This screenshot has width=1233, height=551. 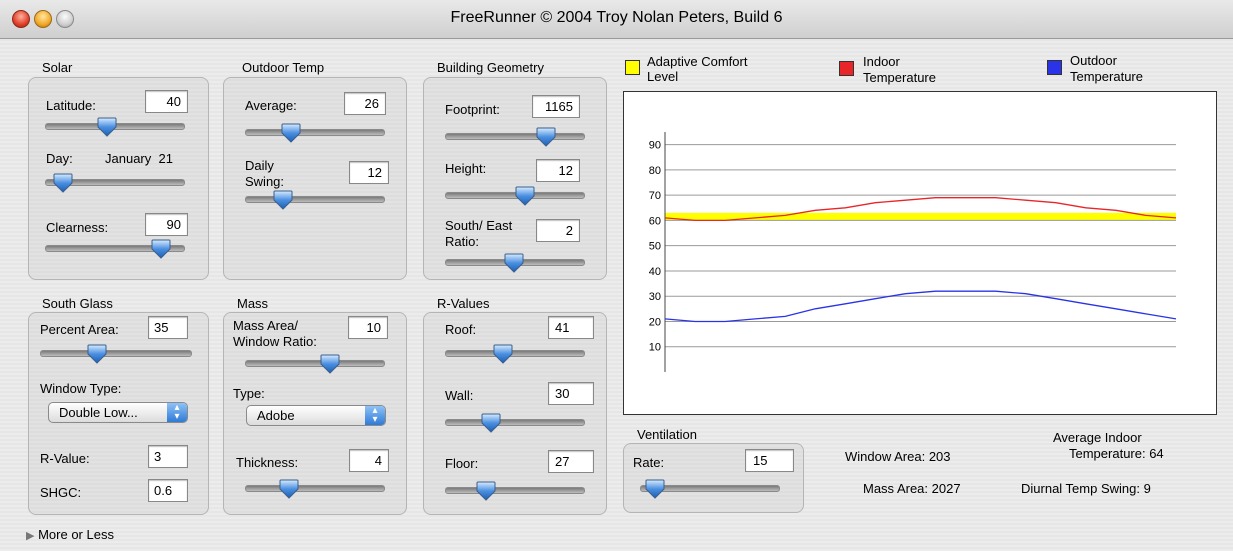 I want to click on outdoor-legend-label-2: Temperature, so click(x=1106, y=76).